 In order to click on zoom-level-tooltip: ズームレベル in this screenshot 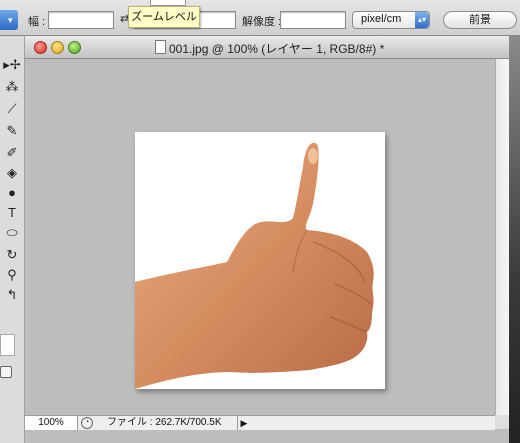, I will do `click(164, 17)`.